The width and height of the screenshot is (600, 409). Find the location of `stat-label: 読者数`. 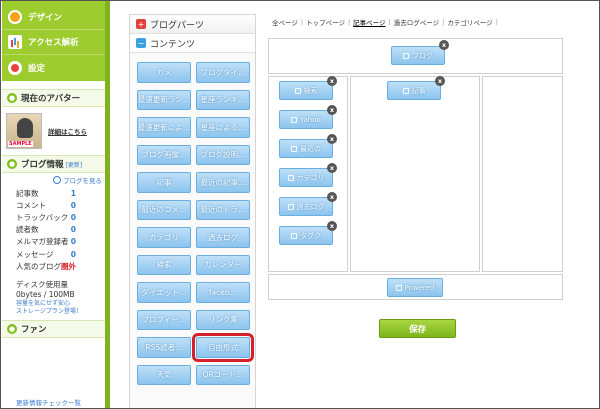

stat-label: 読者数 is located at coordinates (27, 230).